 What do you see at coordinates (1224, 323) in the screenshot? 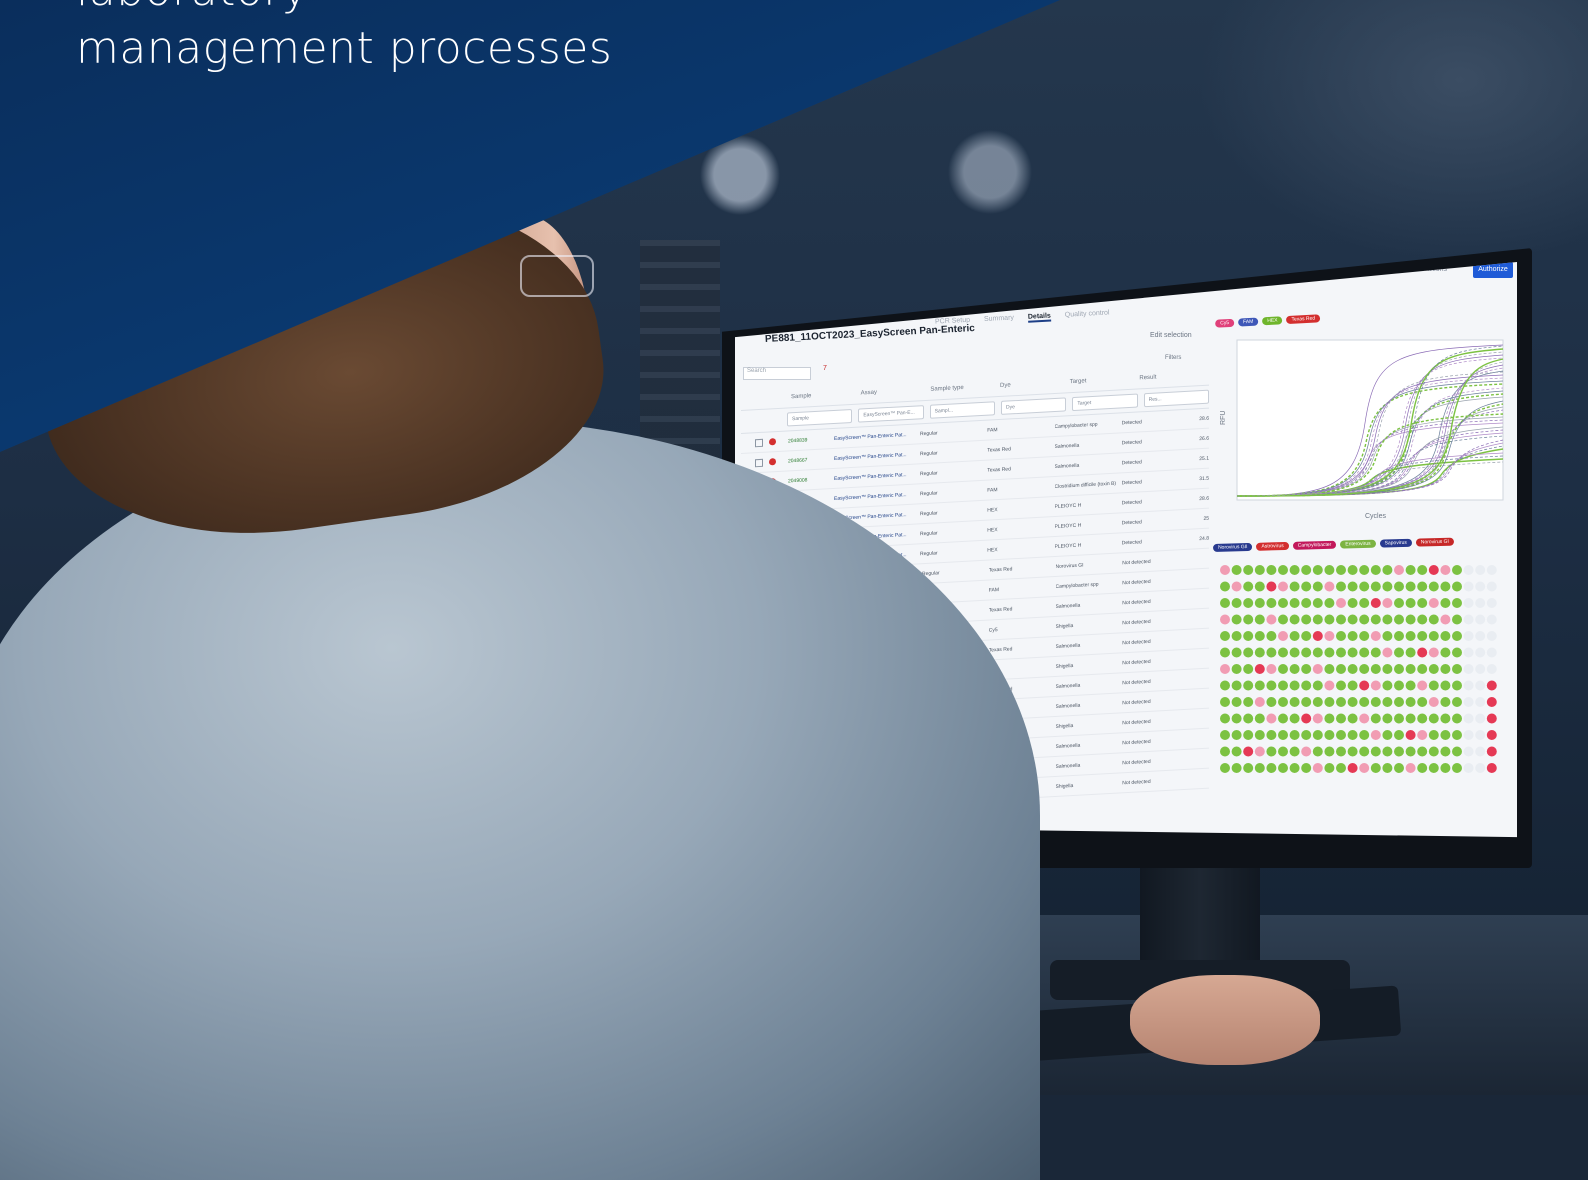
I see `legend-chip: Cy5` at bounding box center [1224, 323].